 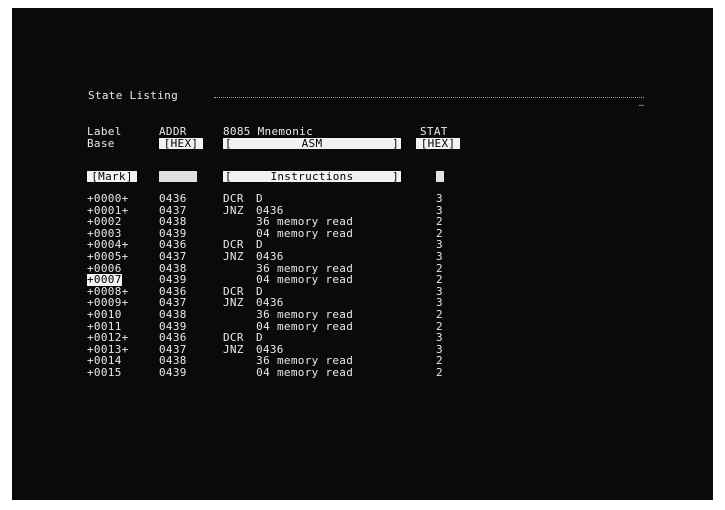 I want to click on addr-base-field: [HEX], so click(x=181, y=143).